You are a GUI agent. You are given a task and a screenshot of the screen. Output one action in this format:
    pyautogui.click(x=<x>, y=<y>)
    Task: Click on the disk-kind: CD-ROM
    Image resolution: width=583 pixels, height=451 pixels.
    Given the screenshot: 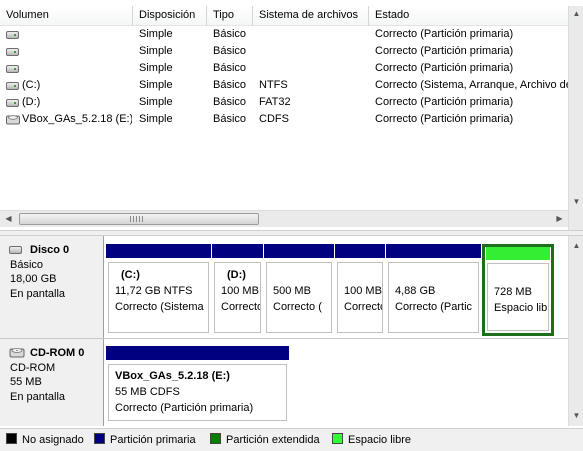 What is the action you would take?
    pyautogui.click(x=33, y=367)
    